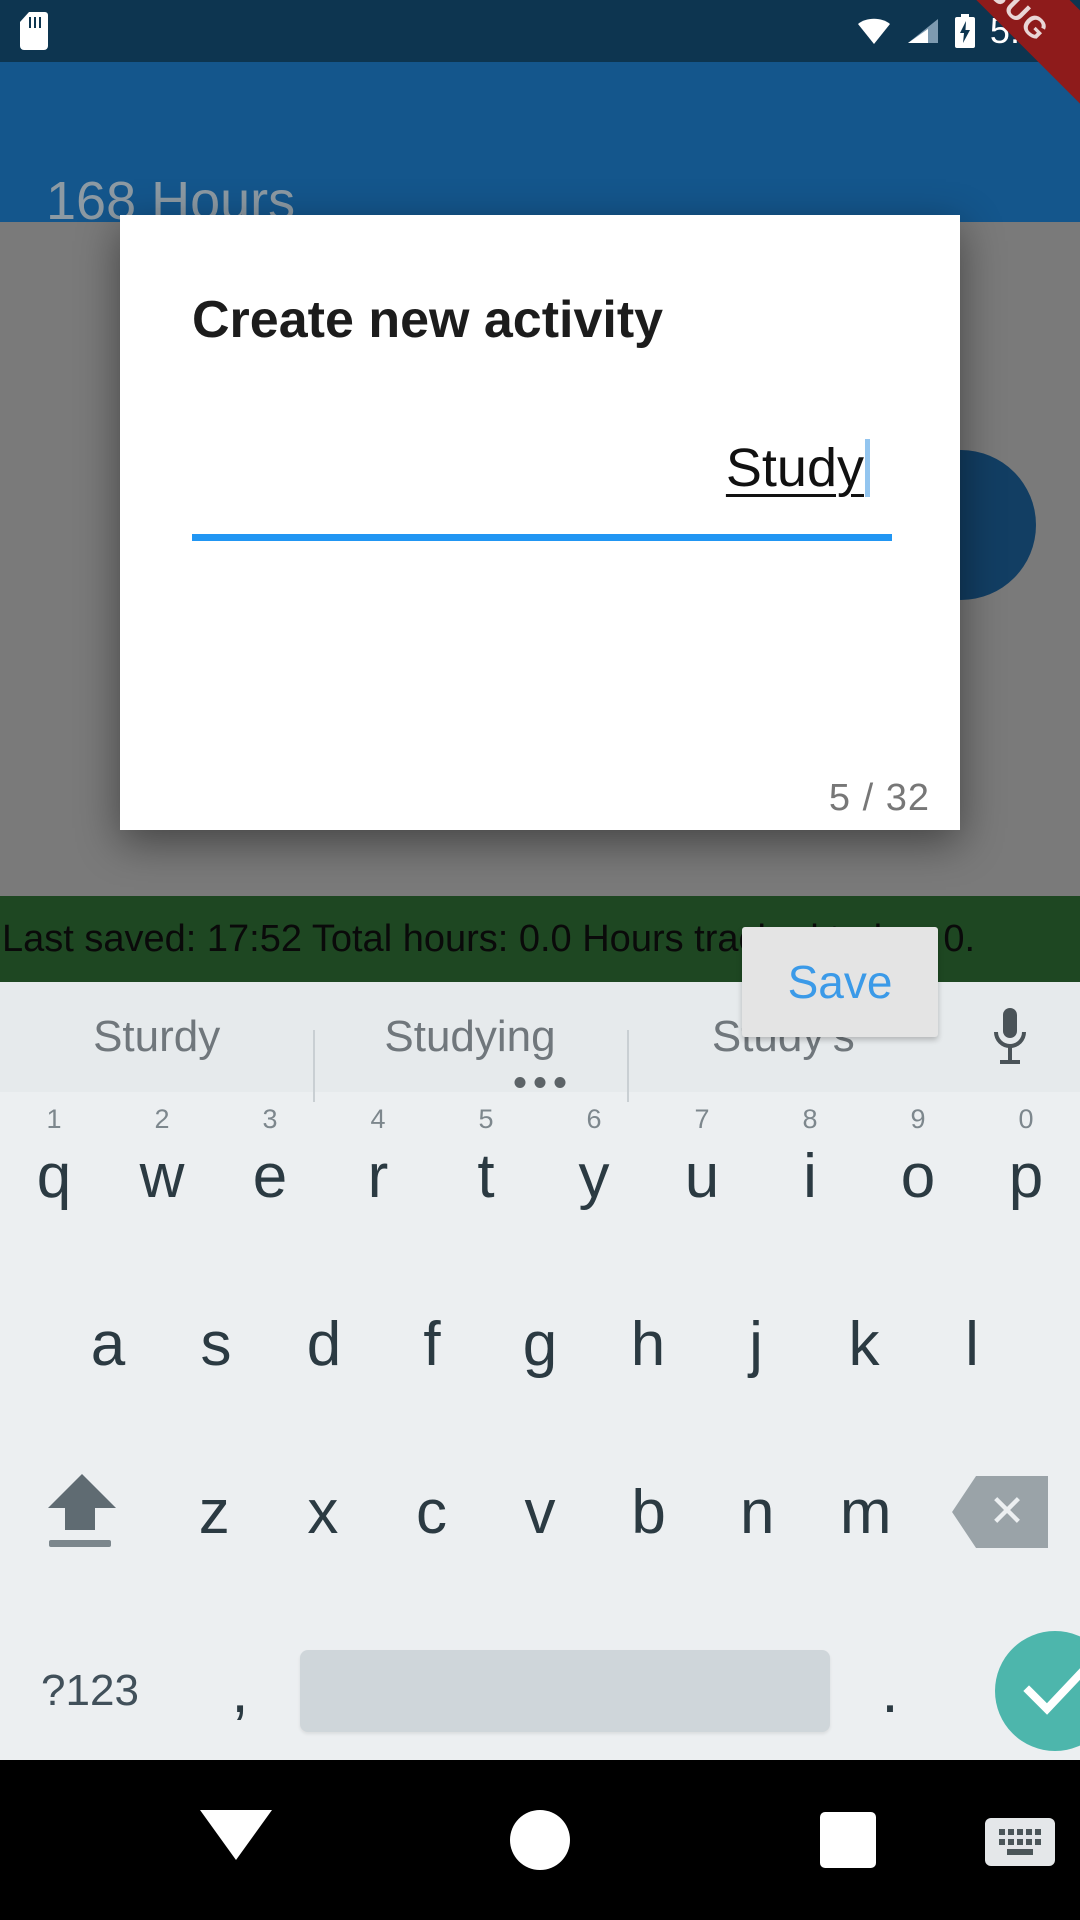 The width and height of the screenshot is (1080, 1920). I want to click on shift-arrow-icon, so click(82, 1512).